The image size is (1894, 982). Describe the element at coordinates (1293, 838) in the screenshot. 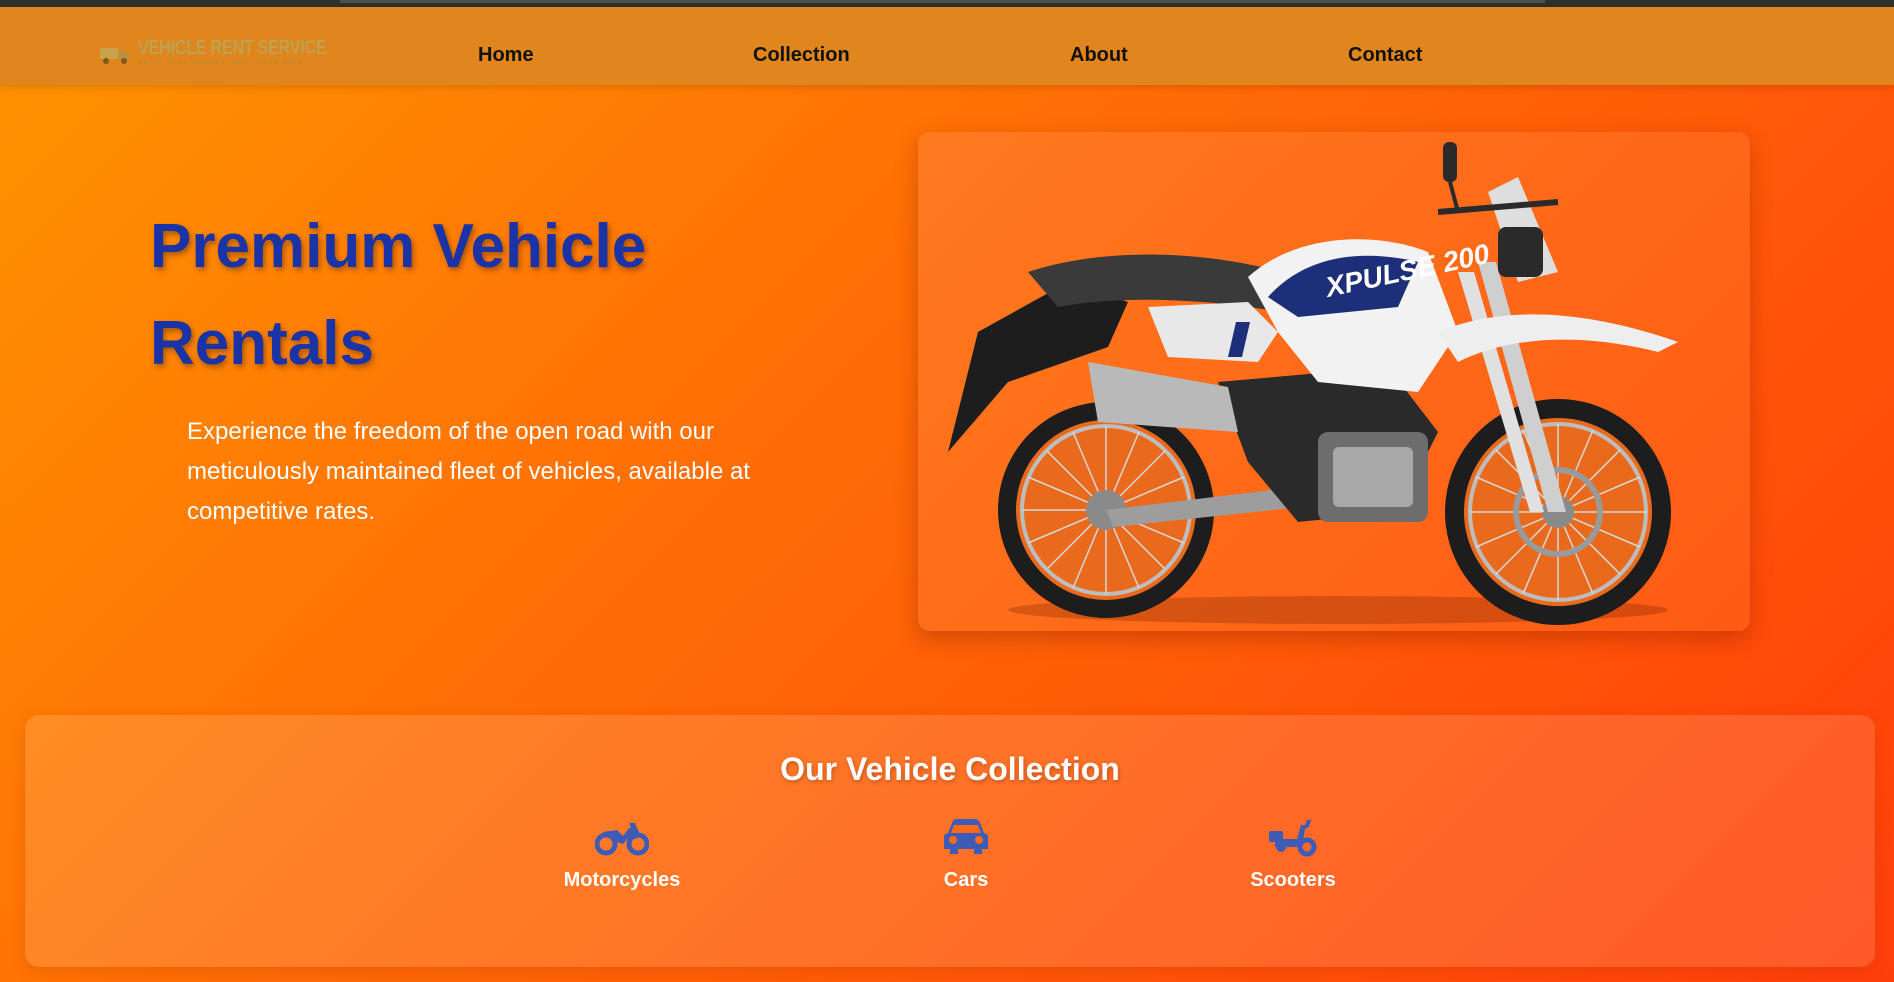

I see `scooter-icon` at that location.